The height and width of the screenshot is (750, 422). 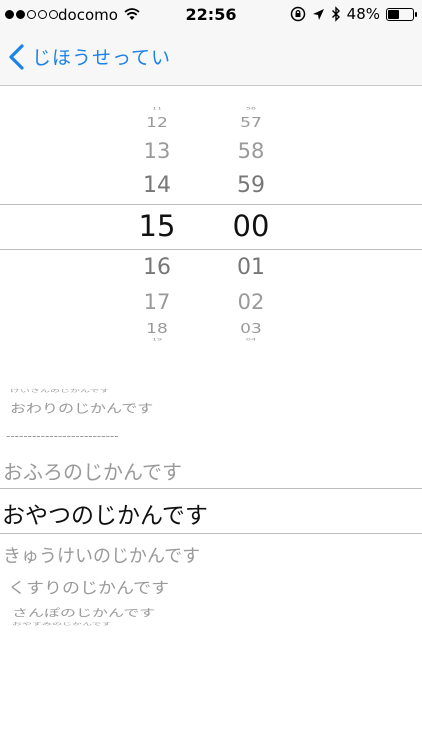 I want to click on minute-option: 57, so click(x=251, y=123).